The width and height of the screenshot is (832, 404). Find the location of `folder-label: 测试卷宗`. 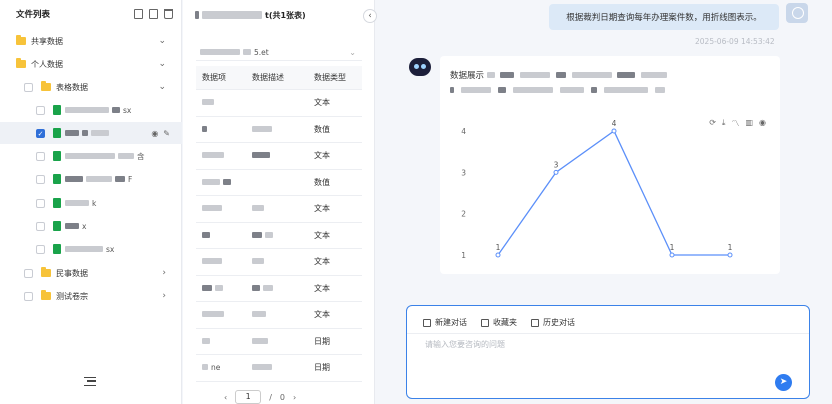

folder-label: 测试卷宗 is located at coordinates (72, 296).